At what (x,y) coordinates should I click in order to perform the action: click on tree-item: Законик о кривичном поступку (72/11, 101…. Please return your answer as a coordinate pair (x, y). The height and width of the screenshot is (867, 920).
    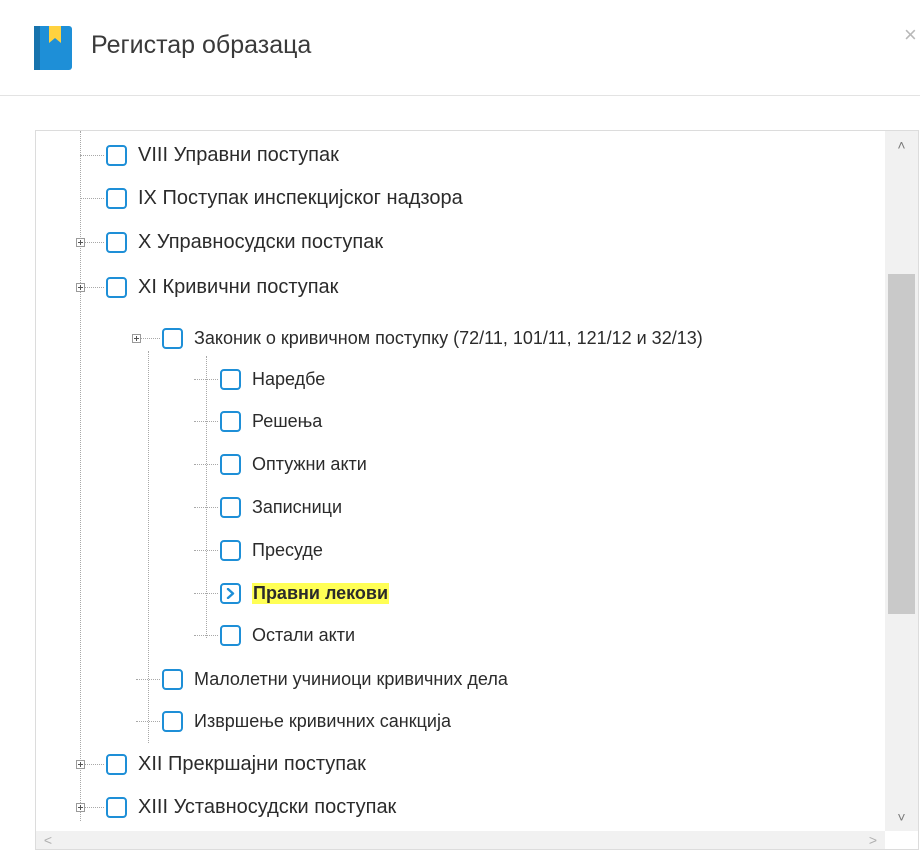
    Looking at the image, I should click on (432, 338).